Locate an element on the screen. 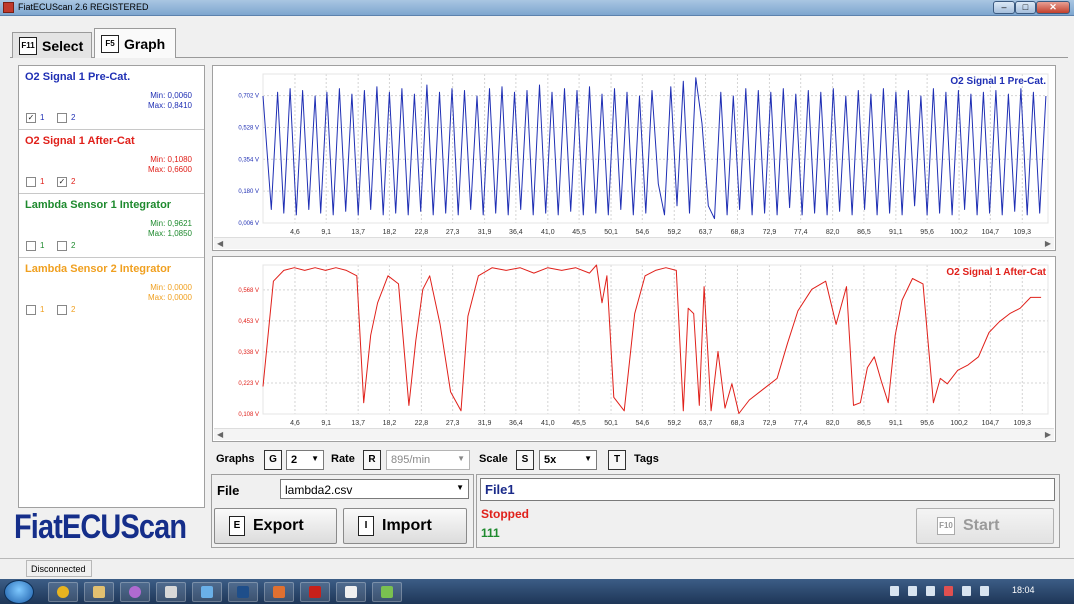  import-button: I Import is located at coordinates (405, 526).